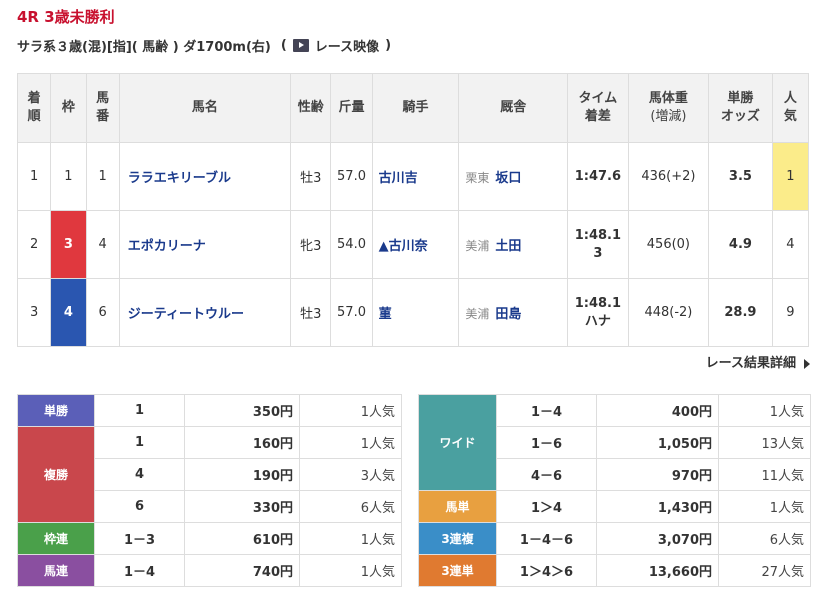  I want to click on jockey-link: 菫, so click(385, 314).